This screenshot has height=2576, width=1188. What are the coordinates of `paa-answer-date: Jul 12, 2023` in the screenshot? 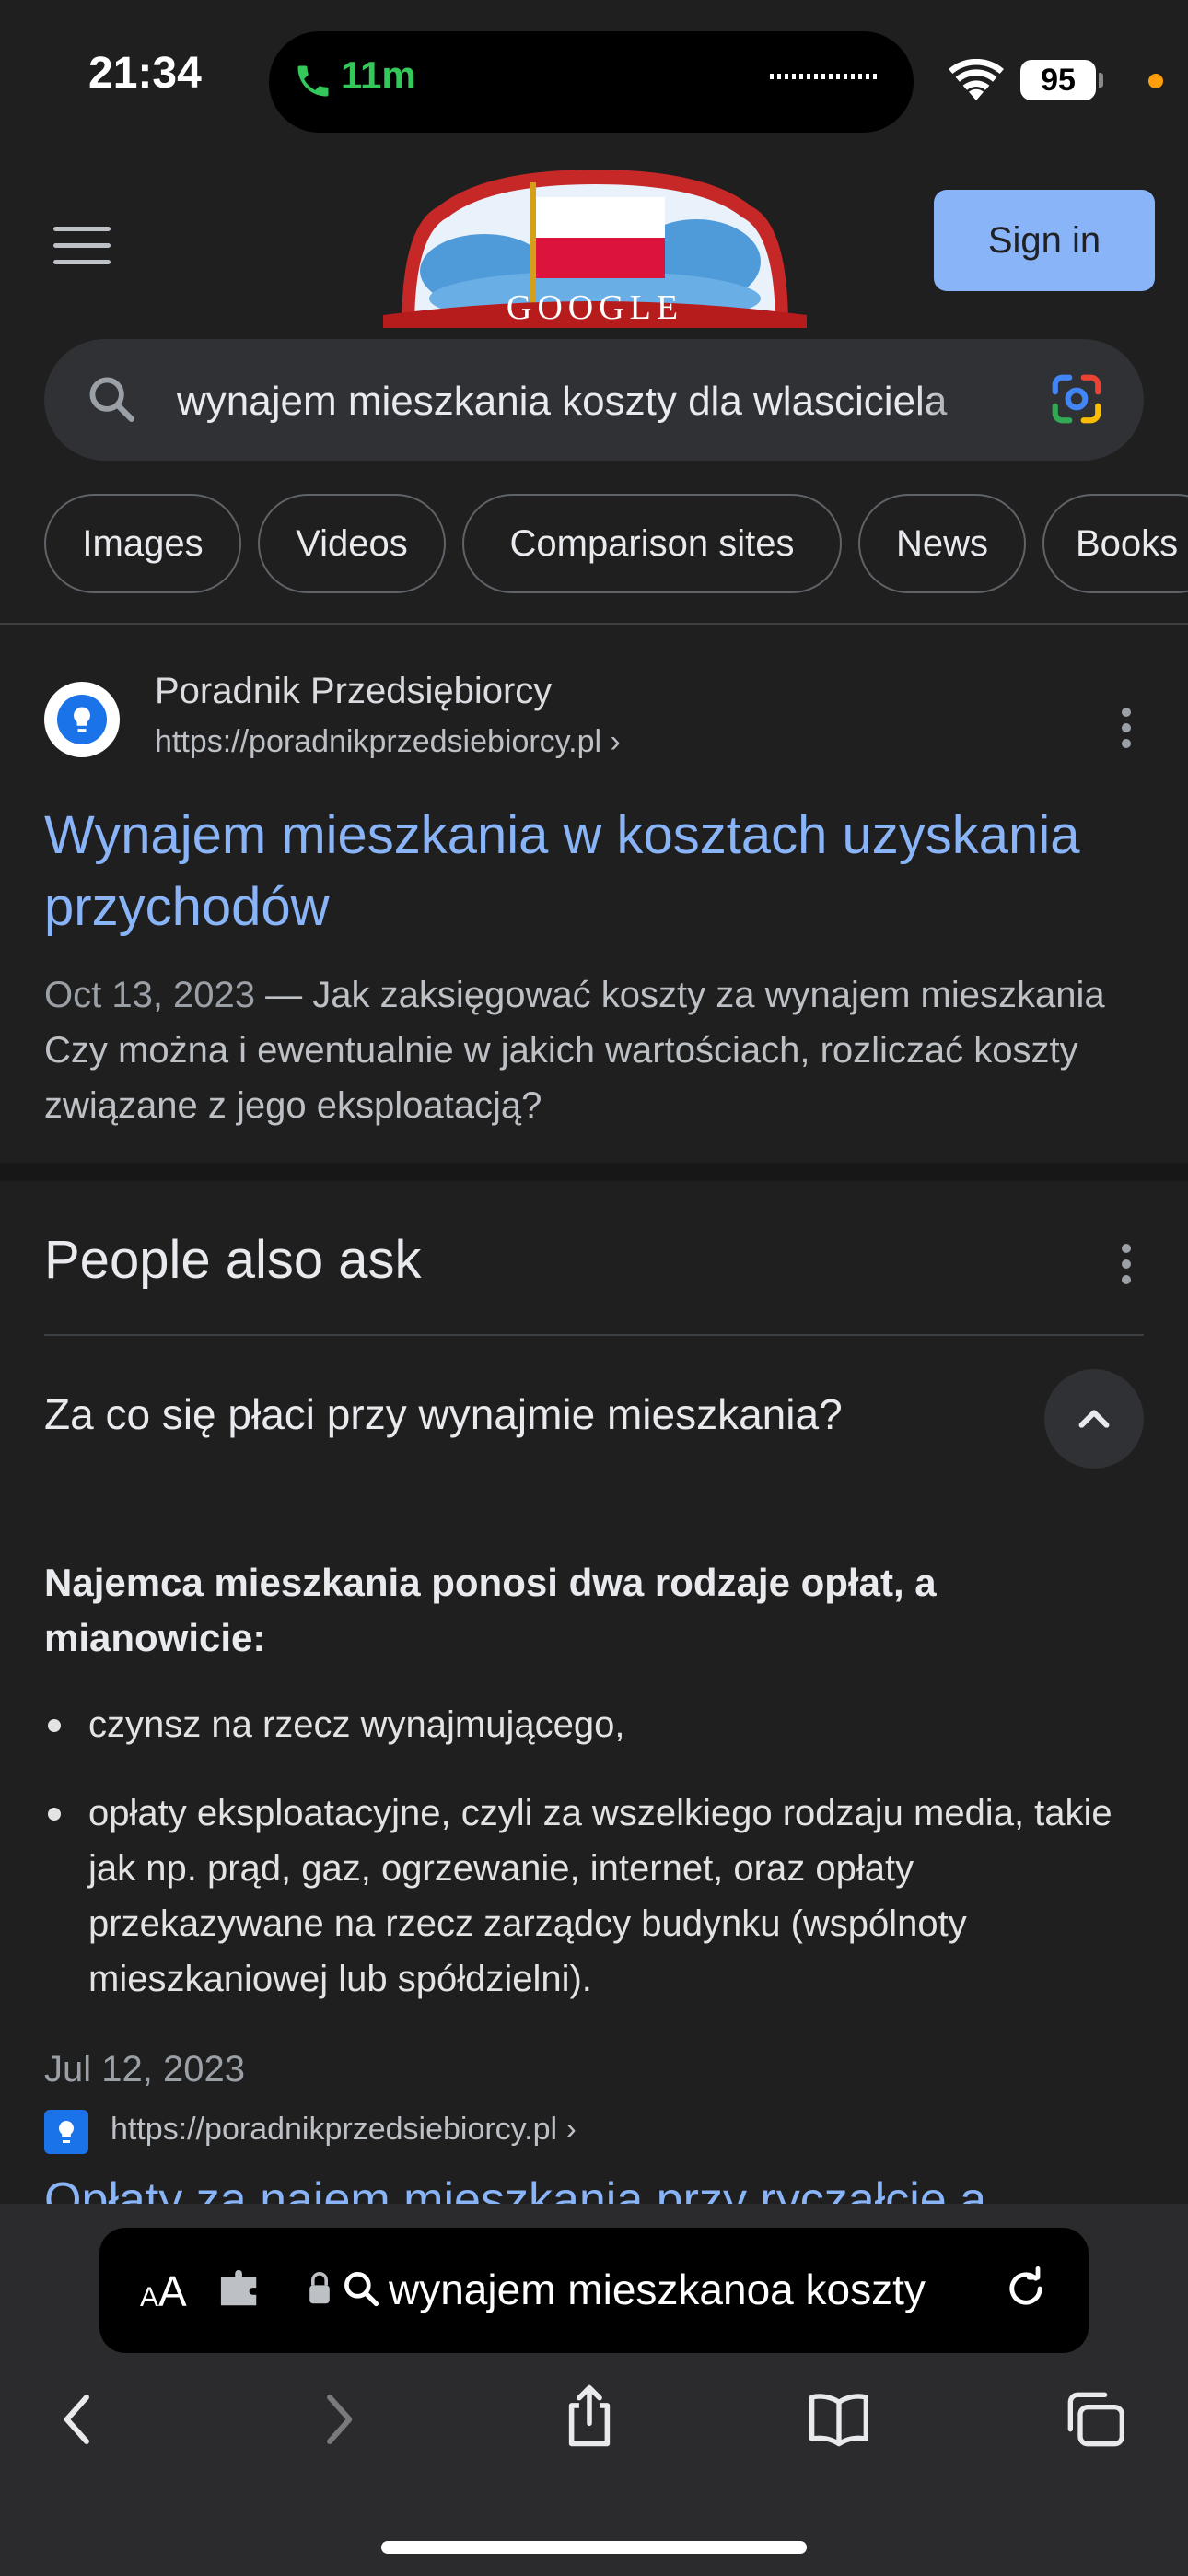 It's located at (144, 2069).